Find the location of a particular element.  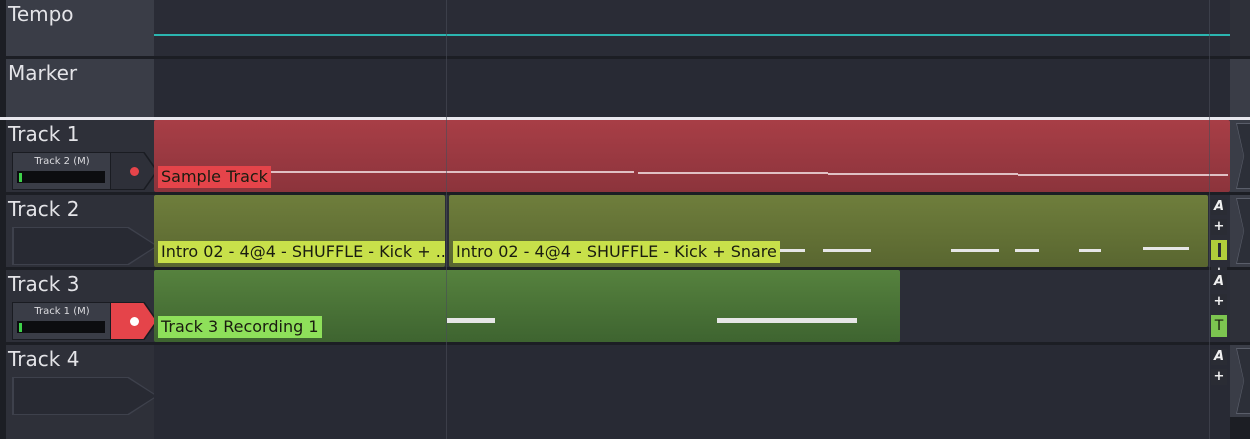

track-header-2: Track 2 is located at coordinates (82, 231).